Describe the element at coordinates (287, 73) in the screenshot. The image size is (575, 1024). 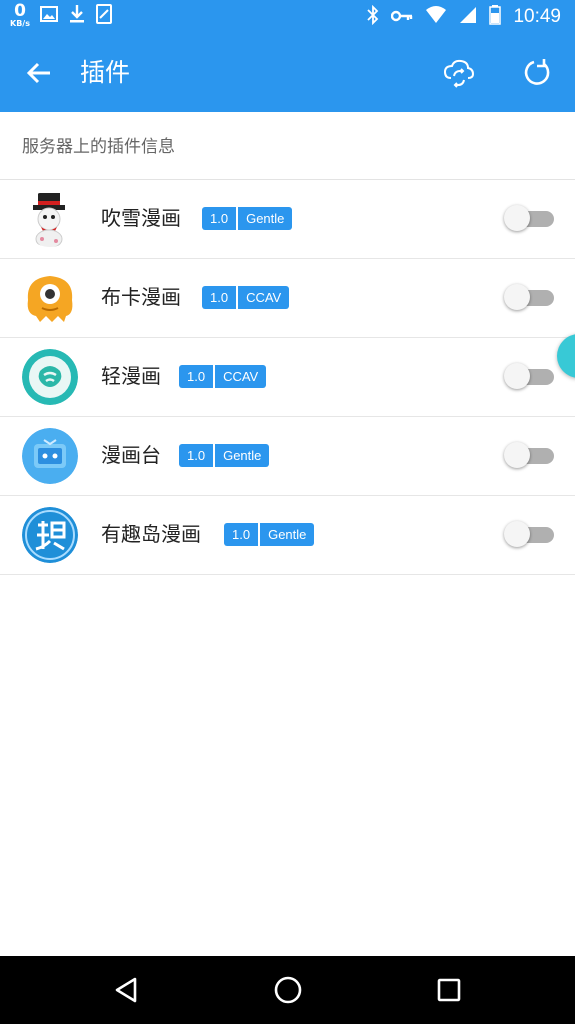
I see `toolbar: 插件` at that location.